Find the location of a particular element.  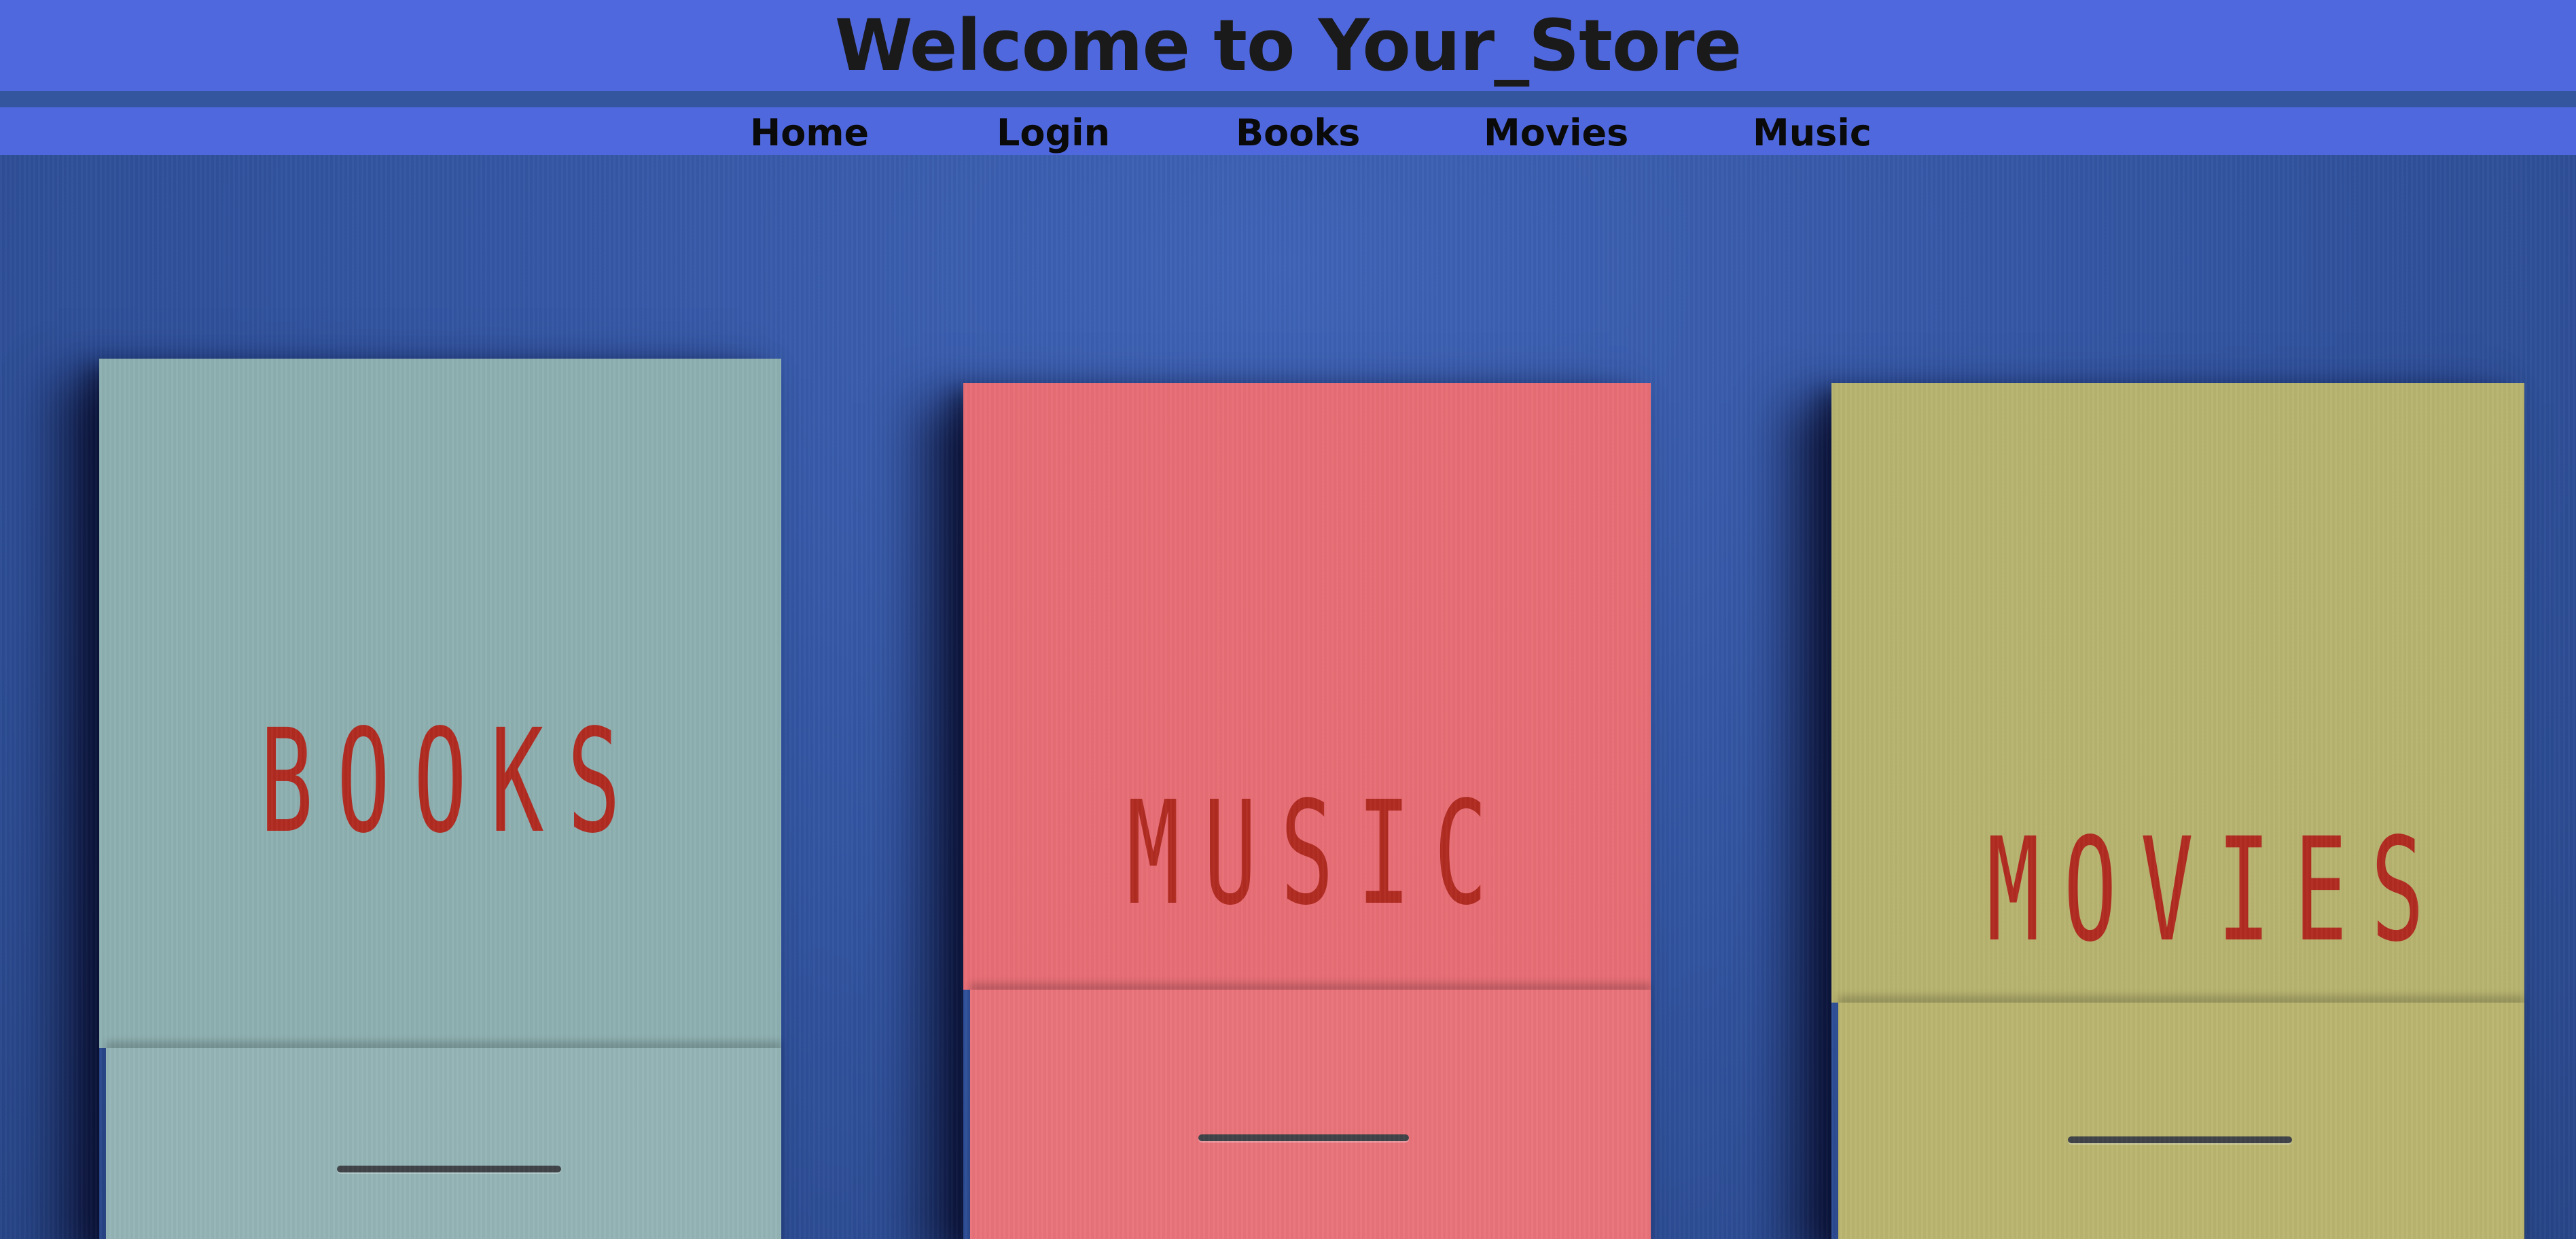

matchbook-label-movies: MOVIES is located at coordinates (2217, 890).